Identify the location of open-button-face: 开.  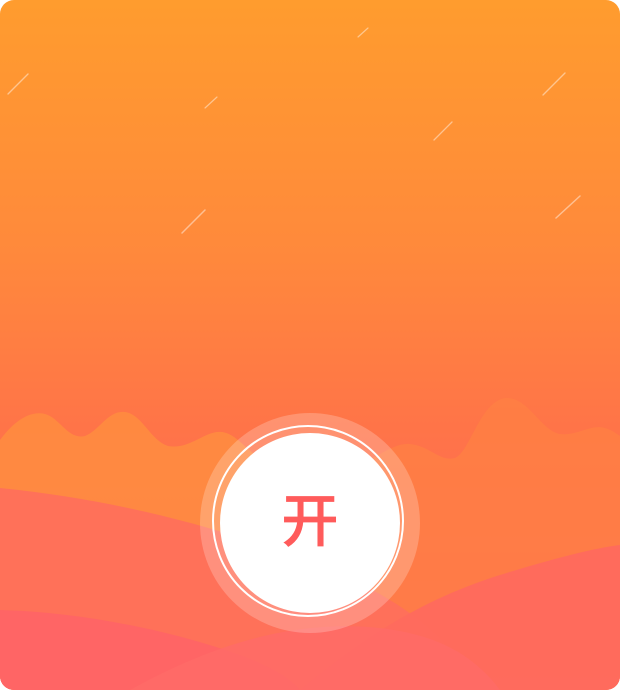
(310, 523).